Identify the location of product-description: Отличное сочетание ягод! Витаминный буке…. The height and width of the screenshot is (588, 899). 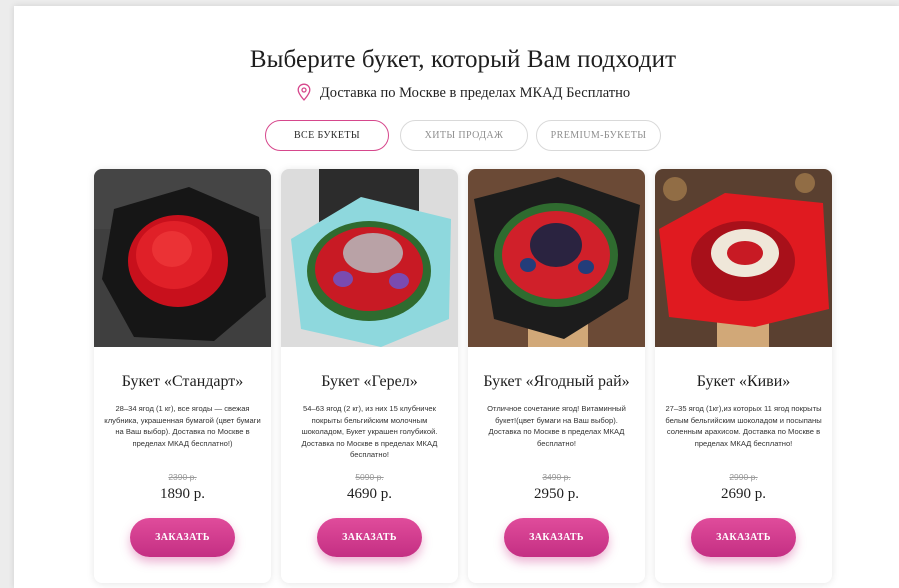
(556, 426).